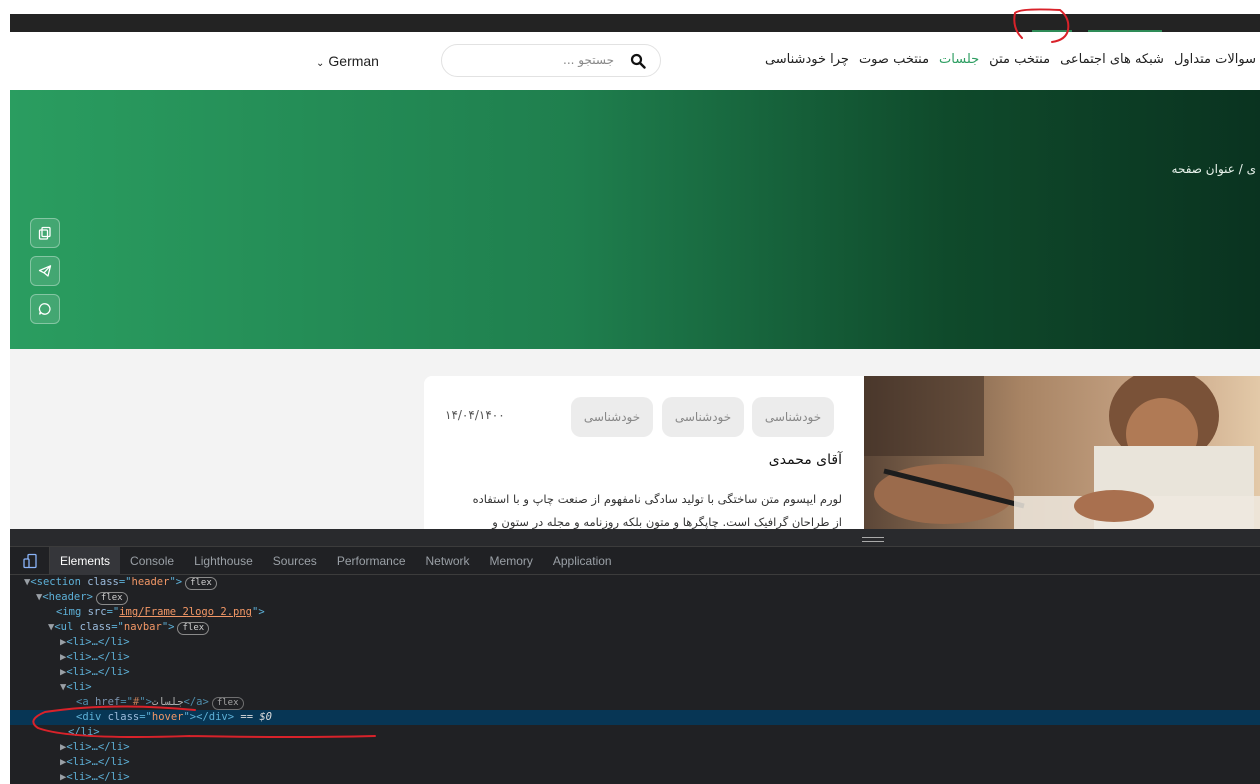 The height and width of the screenshot is (784, 1260). I want to click on session-date: ۱۴/۰۴/۱۴۰۰, so click(475, 415).